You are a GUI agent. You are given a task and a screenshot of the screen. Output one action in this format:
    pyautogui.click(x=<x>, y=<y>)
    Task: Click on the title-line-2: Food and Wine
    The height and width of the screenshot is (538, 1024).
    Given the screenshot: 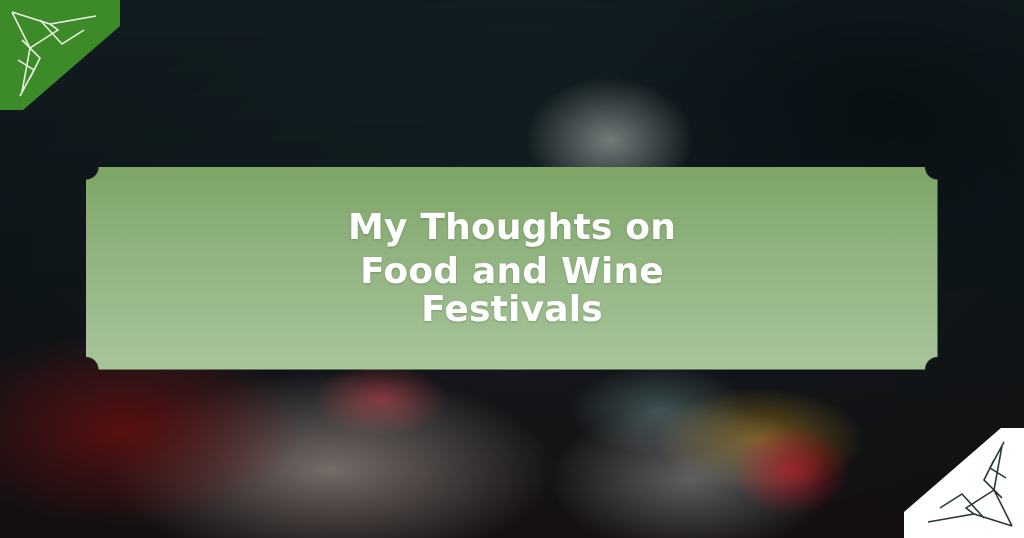 What is the action you would take?
    pyautogui.click(x=512, y=271)
    